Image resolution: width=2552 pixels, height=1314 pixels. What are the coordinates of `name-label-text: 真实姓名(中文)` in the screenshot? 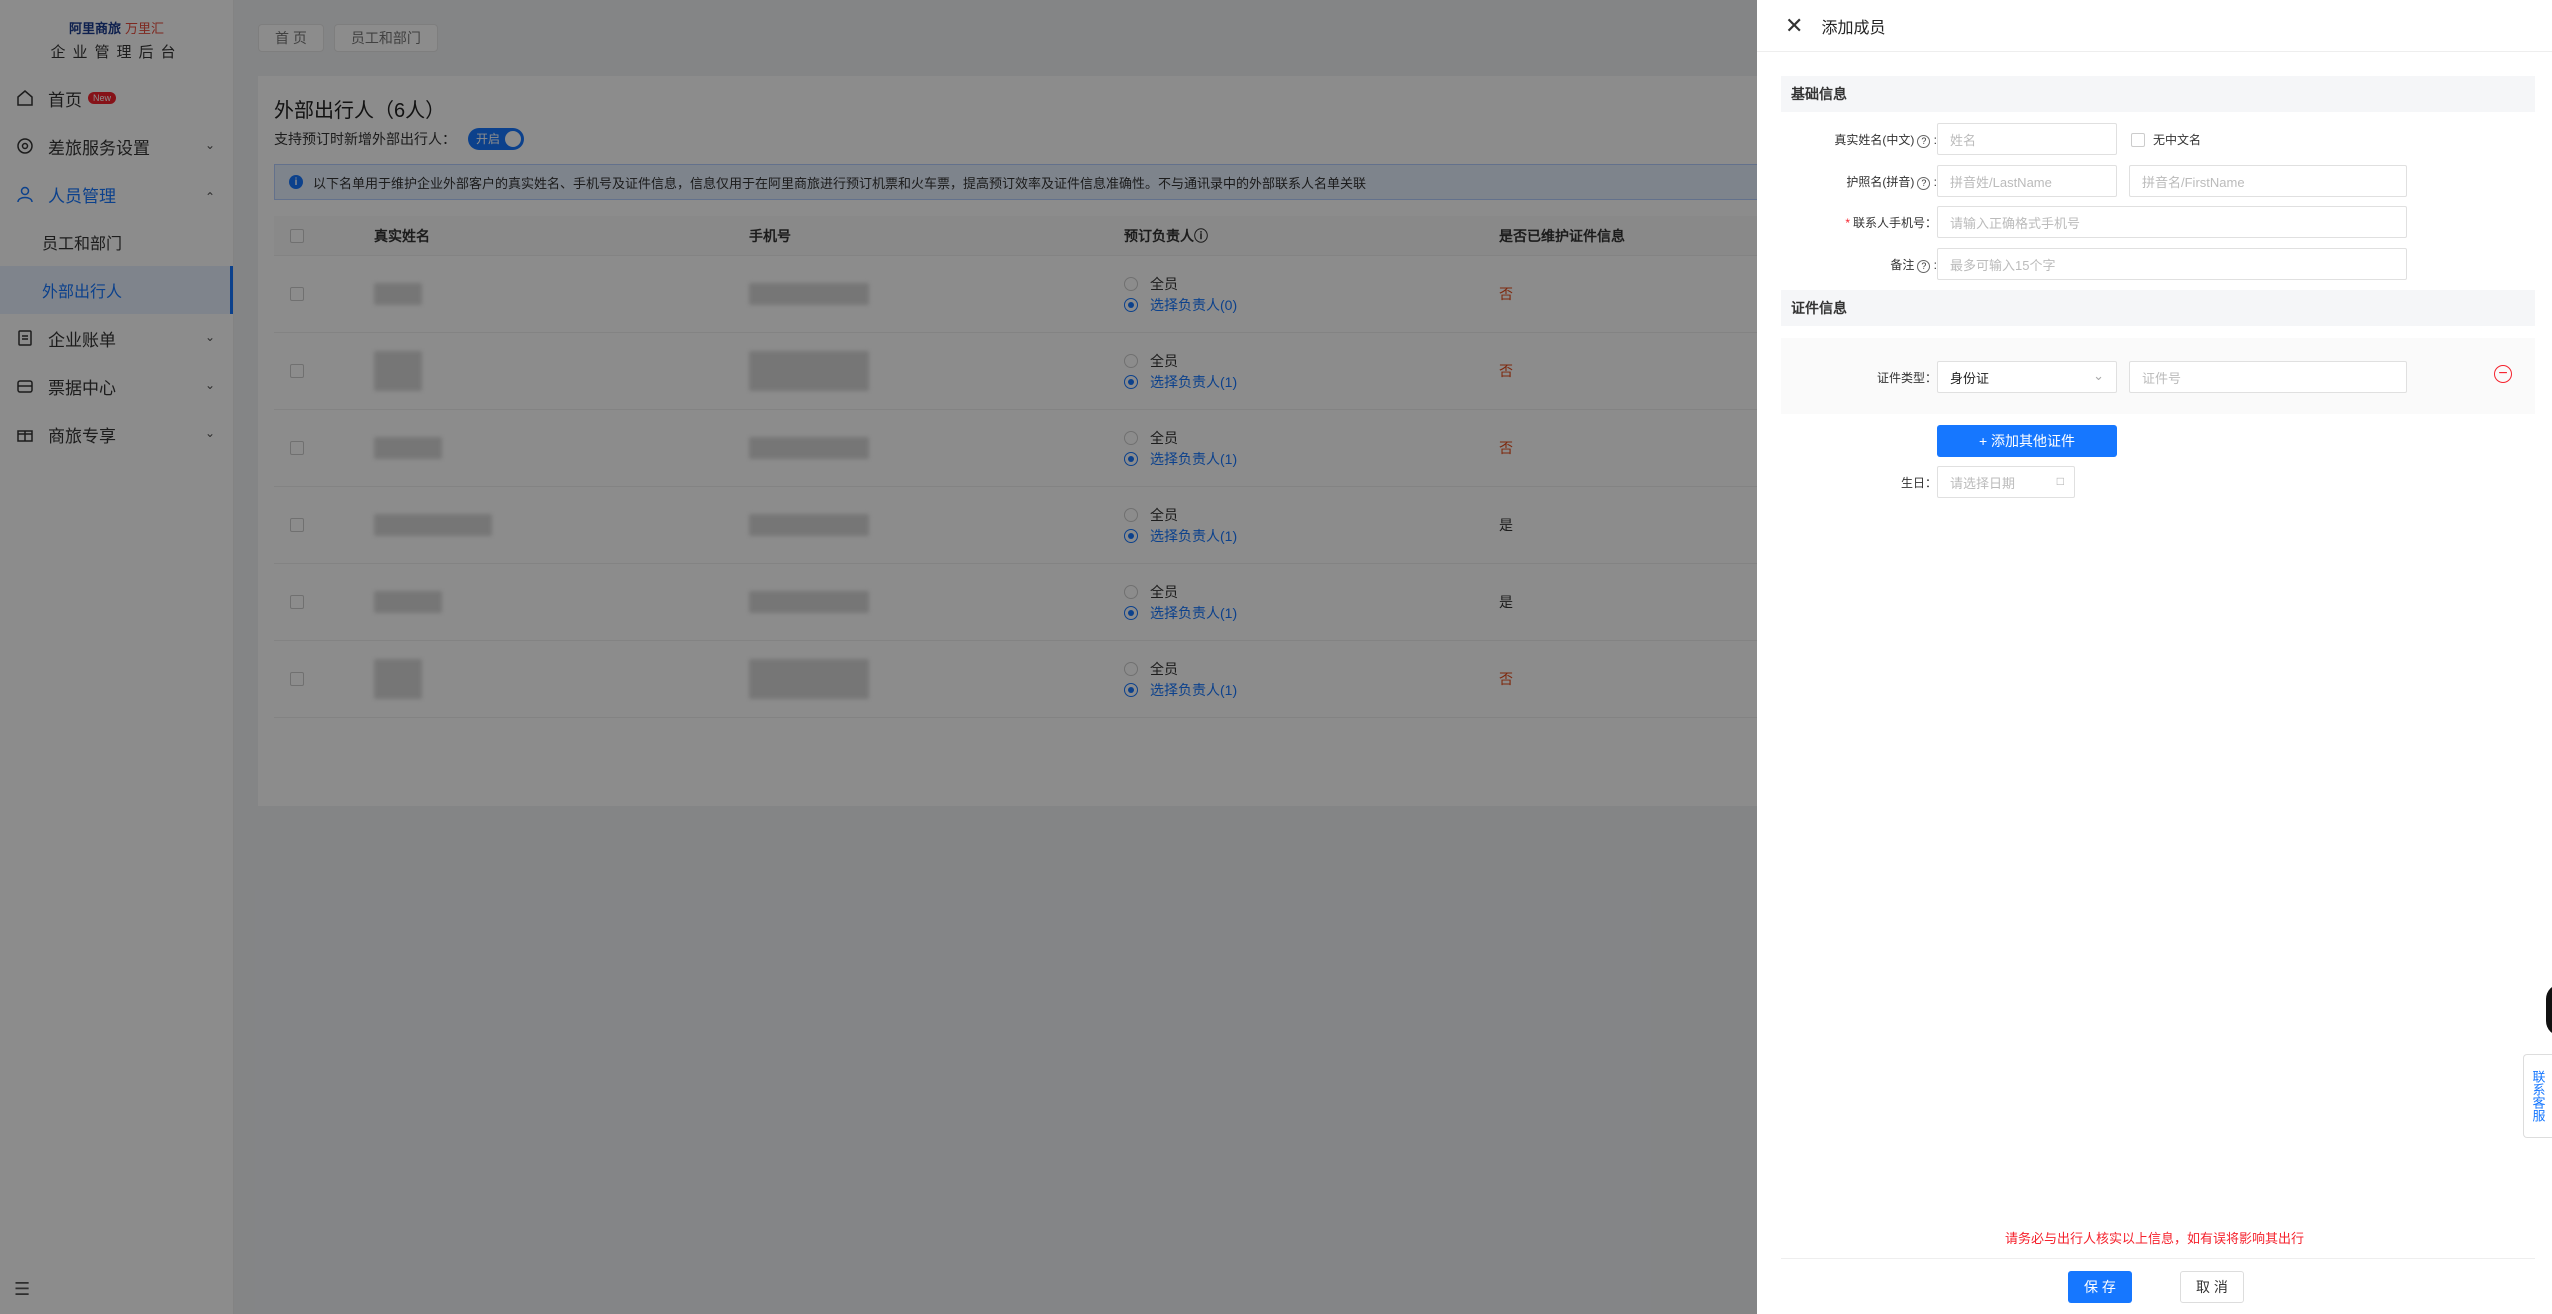 It's located at (1874, 140).